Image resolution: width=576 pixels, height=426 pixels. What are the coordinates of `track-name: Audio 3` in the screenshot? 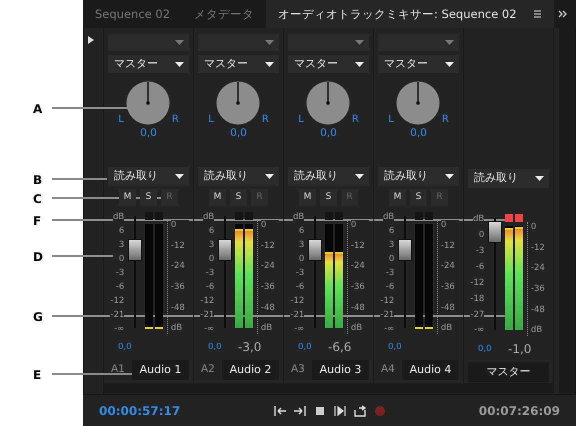 It's located at (340, 370).